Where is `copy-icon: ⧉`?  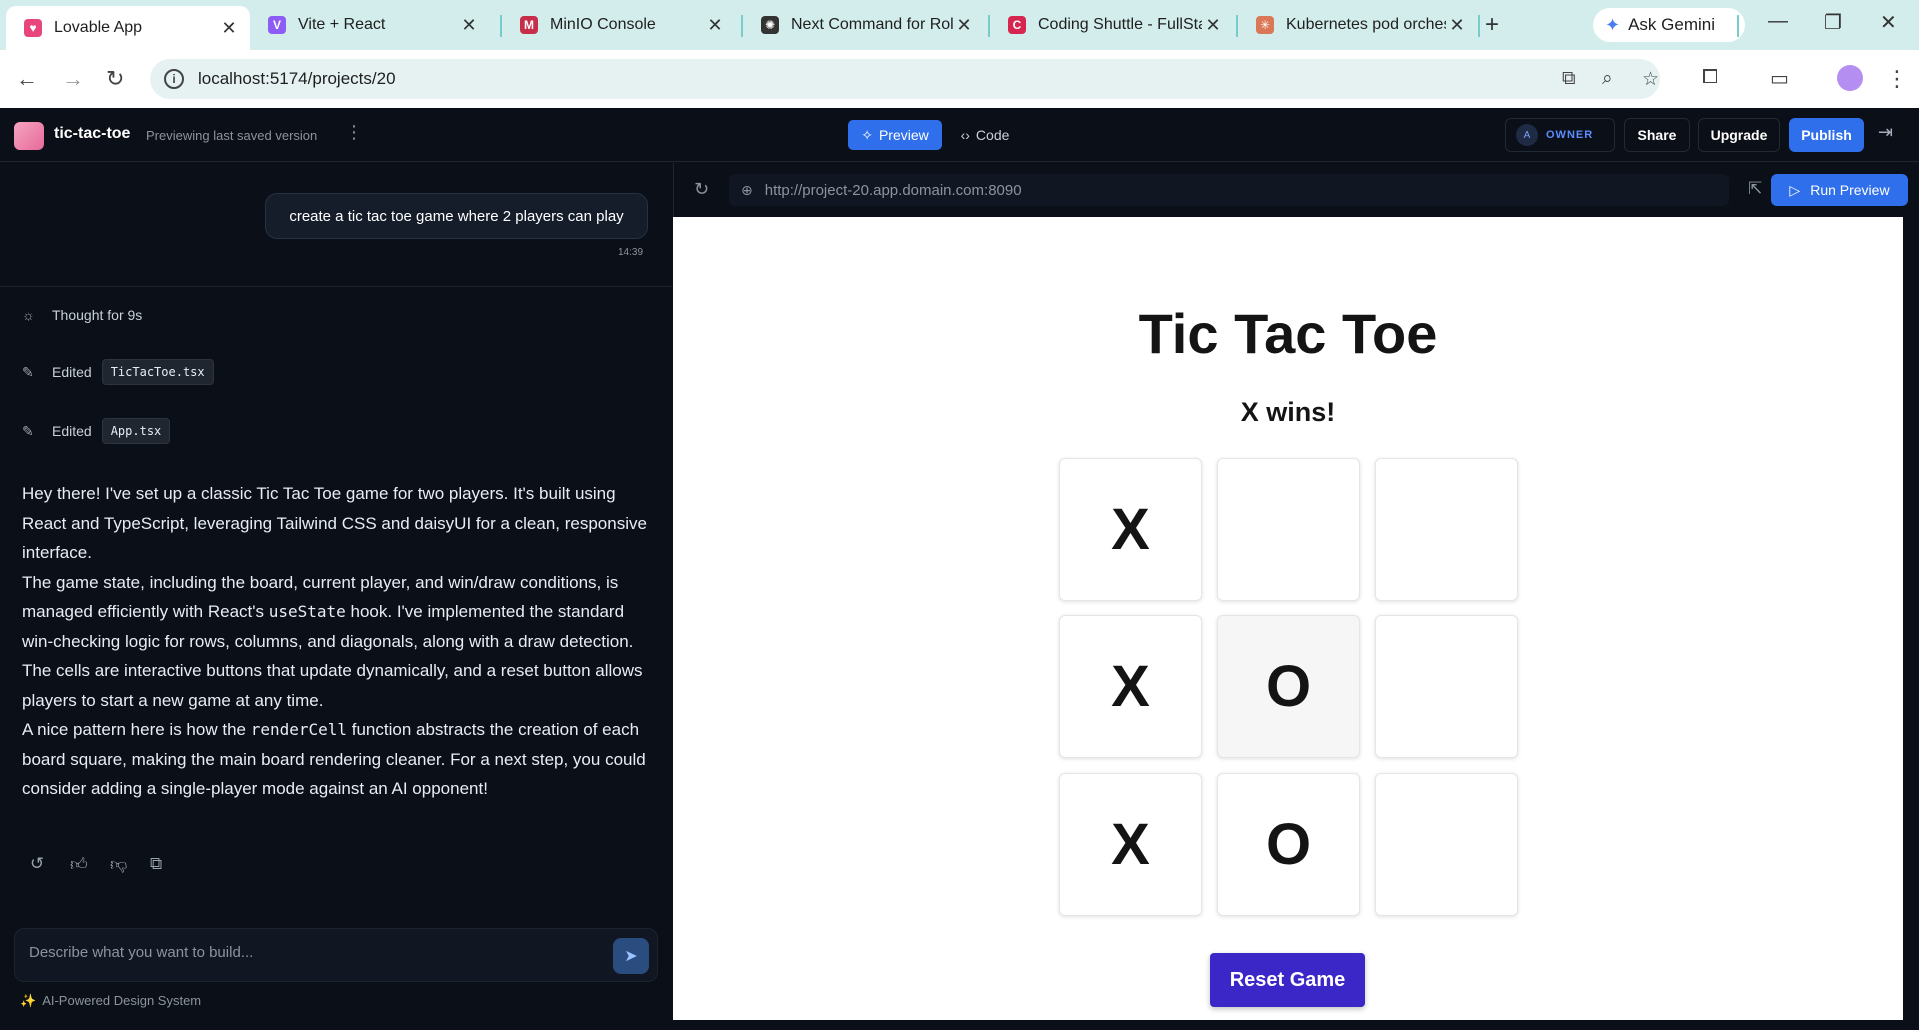
copy-icon: ⧉ is located at coordinates (156, 864).